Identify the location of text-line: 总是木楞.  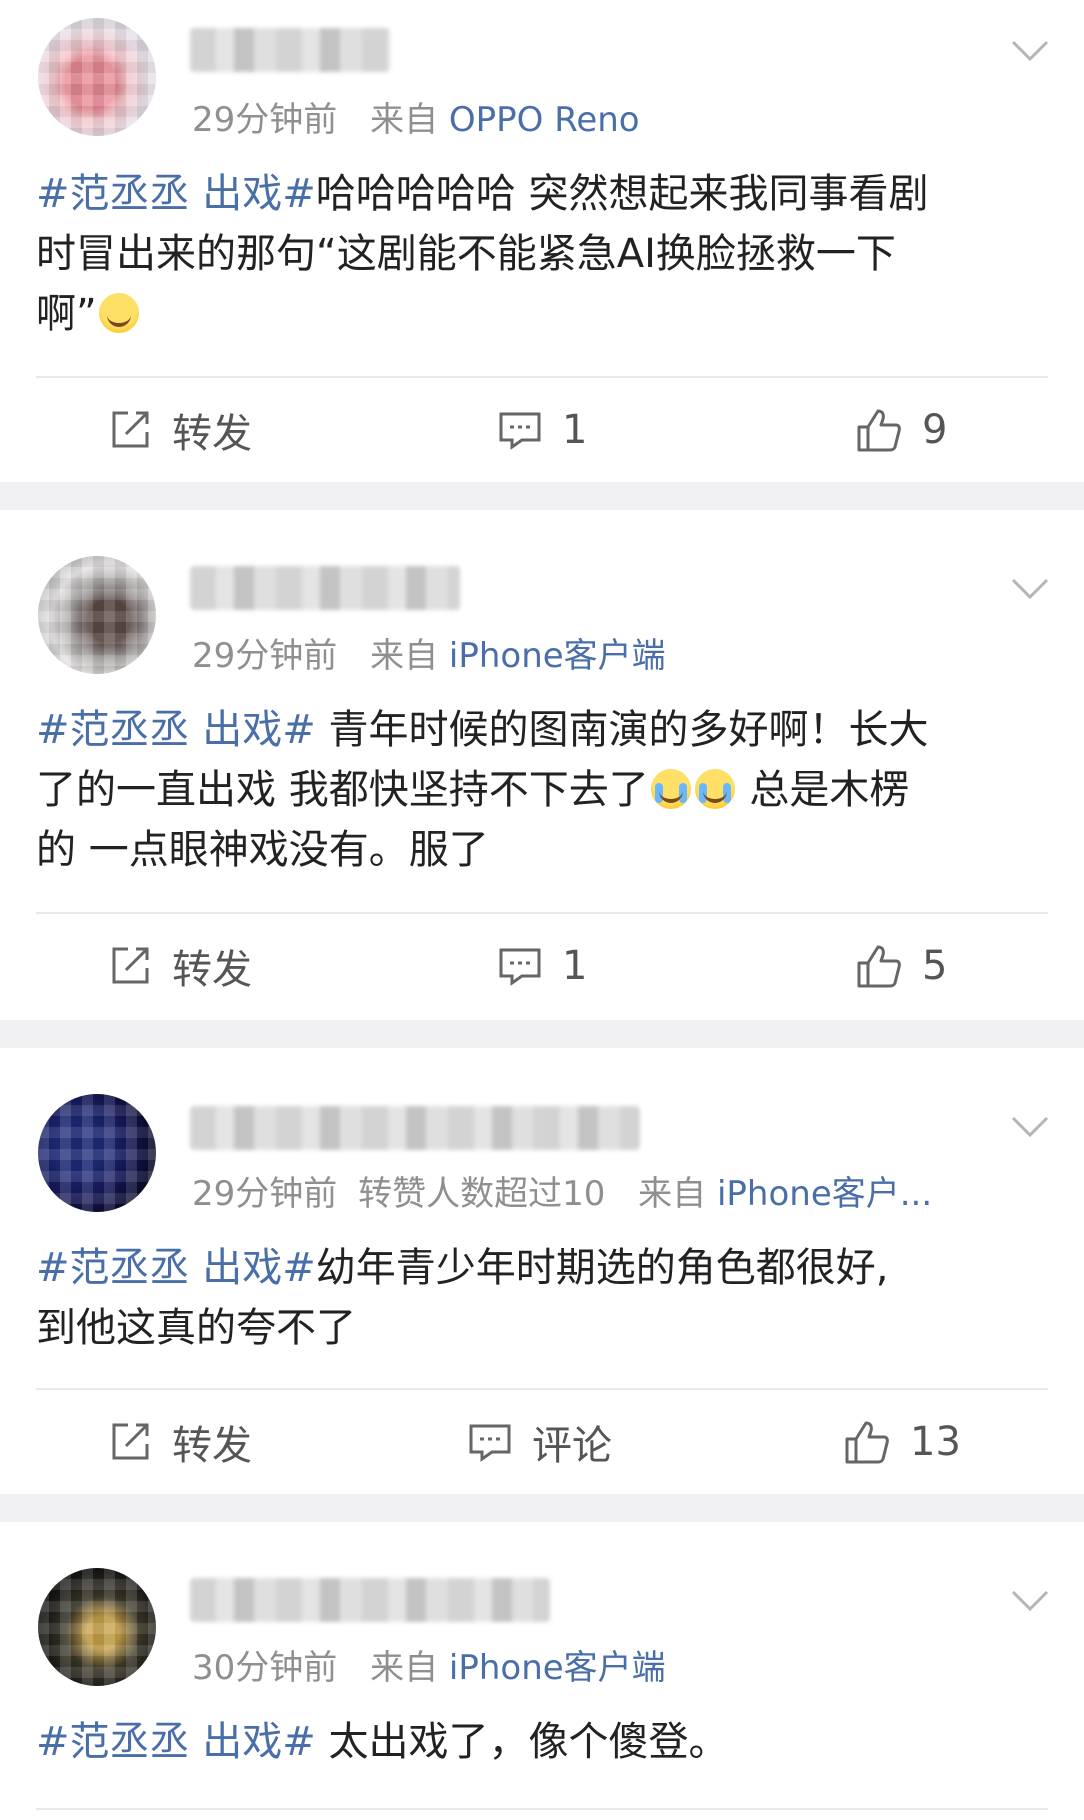
(823, 790).